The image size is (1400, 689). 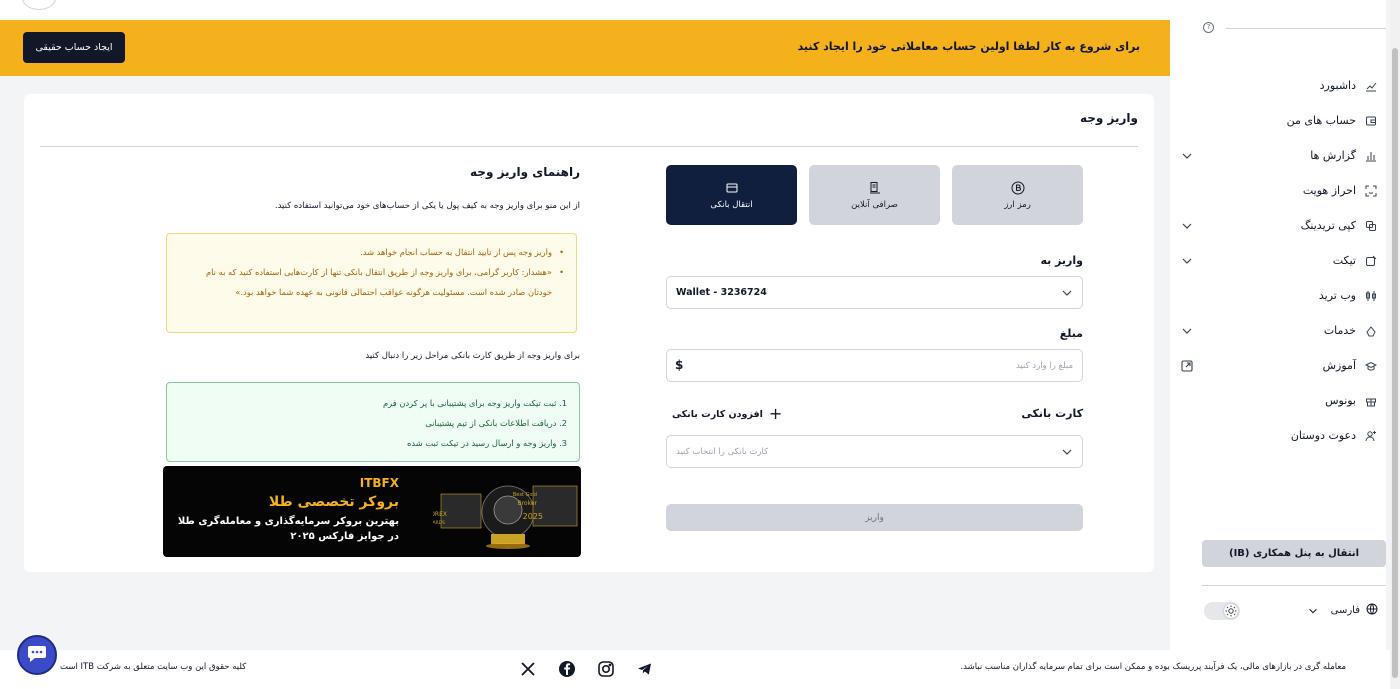 I want to click on card-icon, so click(x=732, y=188).